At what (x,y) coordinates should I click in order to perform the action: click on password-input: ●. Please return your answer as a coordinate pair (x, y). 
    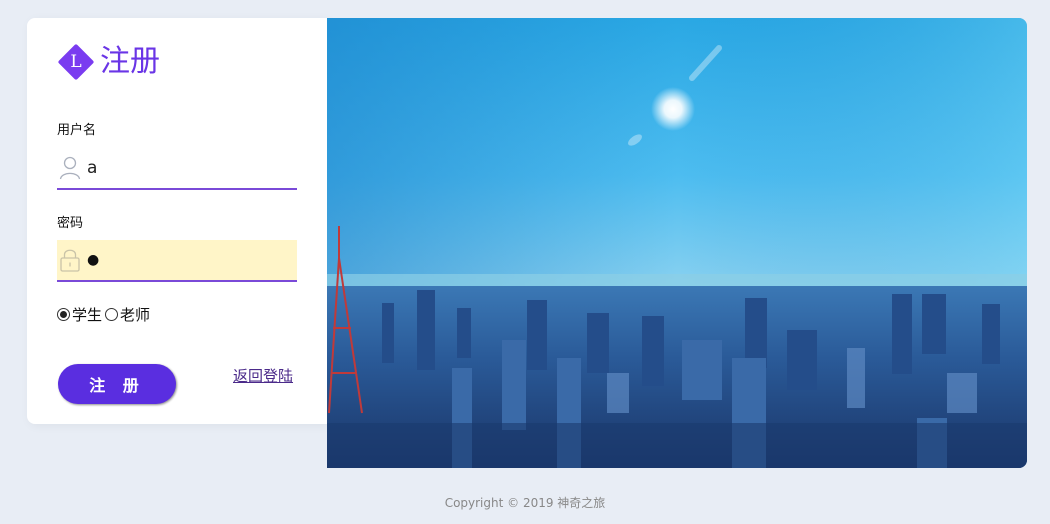
    Looking at the image, I should click on (93, 260).